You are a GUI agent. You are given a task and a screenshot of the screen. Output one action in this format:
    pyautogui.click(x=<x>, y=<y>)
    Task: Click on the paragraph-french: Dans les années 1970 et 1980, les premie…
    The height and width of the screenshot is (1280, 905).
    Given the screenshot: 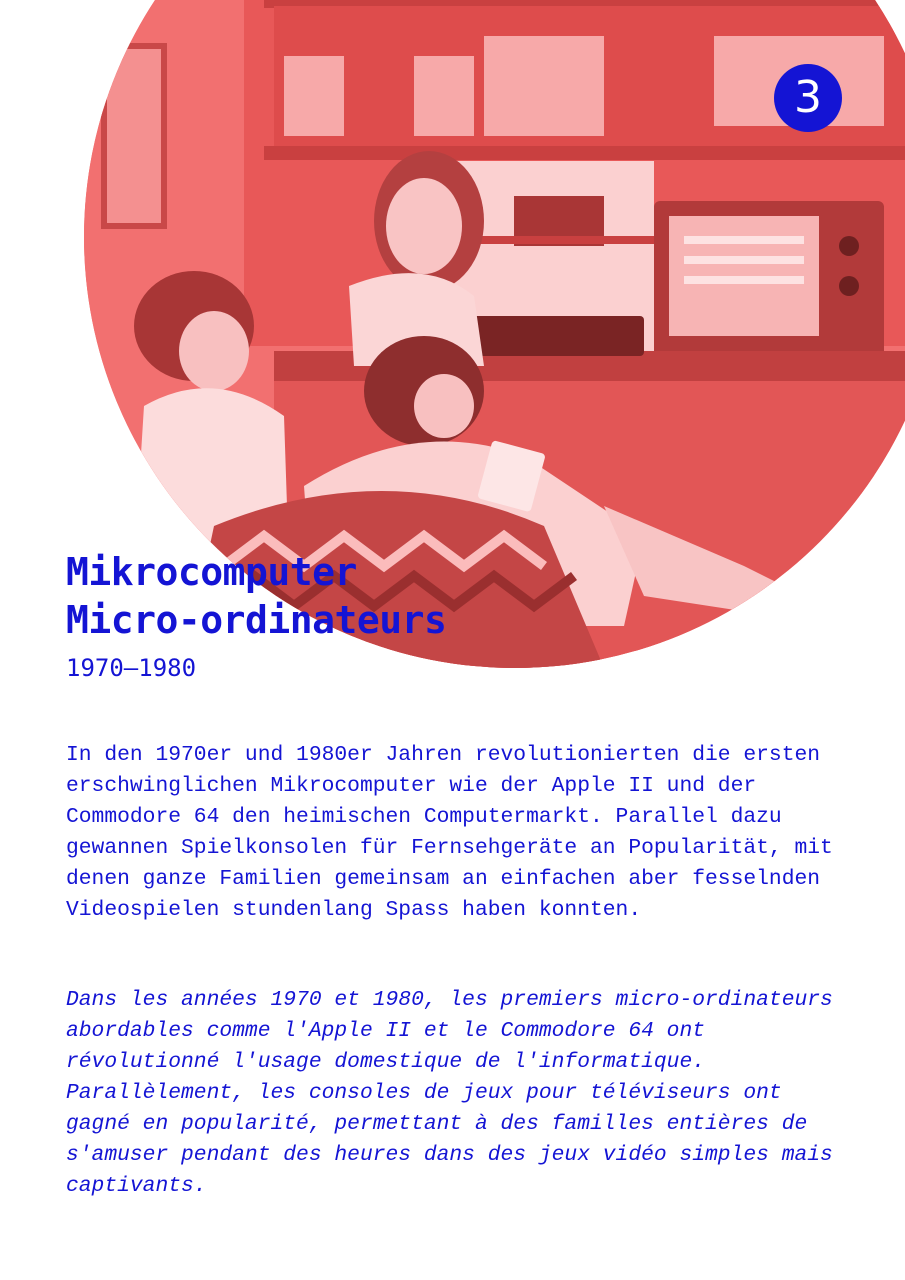 What is the action you would take?
    pyautogui.click(x=449, y=1093)
    